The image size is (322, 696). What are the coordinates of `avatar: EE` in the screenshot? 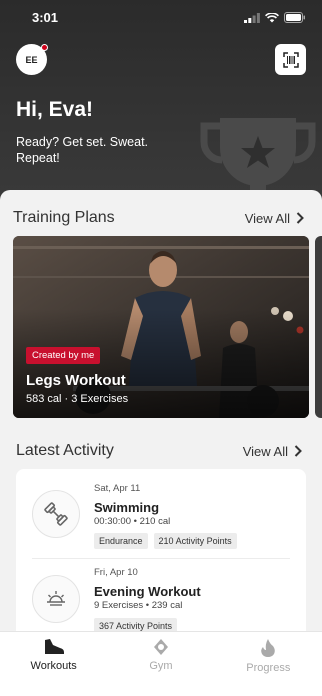 It's located at (32, 59).